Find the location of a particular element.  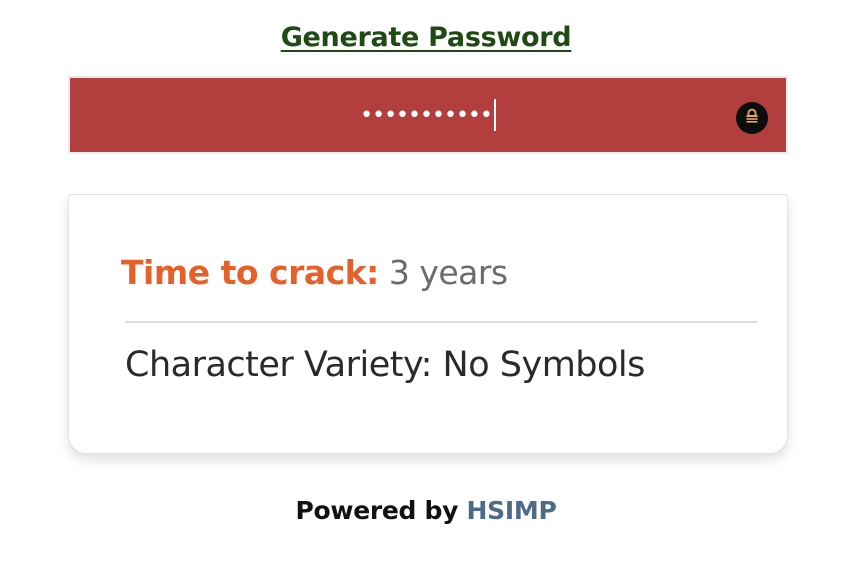

password-display: ••••••••••• is located at coordinates (428, 115).